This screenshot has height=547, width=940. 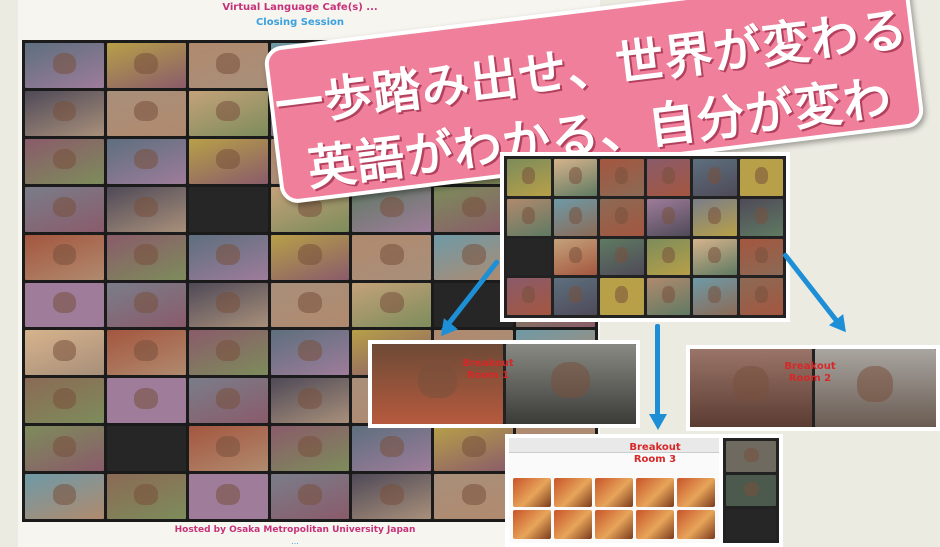 I want to click on breakout-room-2: Breakout Room 2, so click(x=813, y=388).